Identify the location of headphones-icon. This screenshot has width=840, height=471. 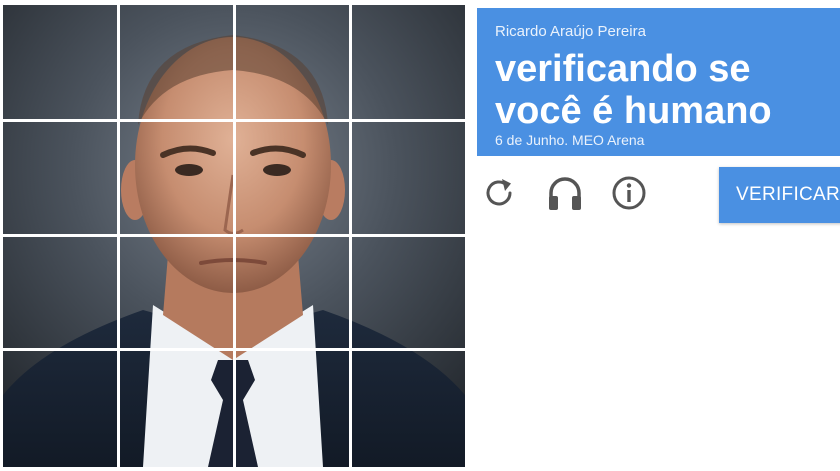
(565, 193).